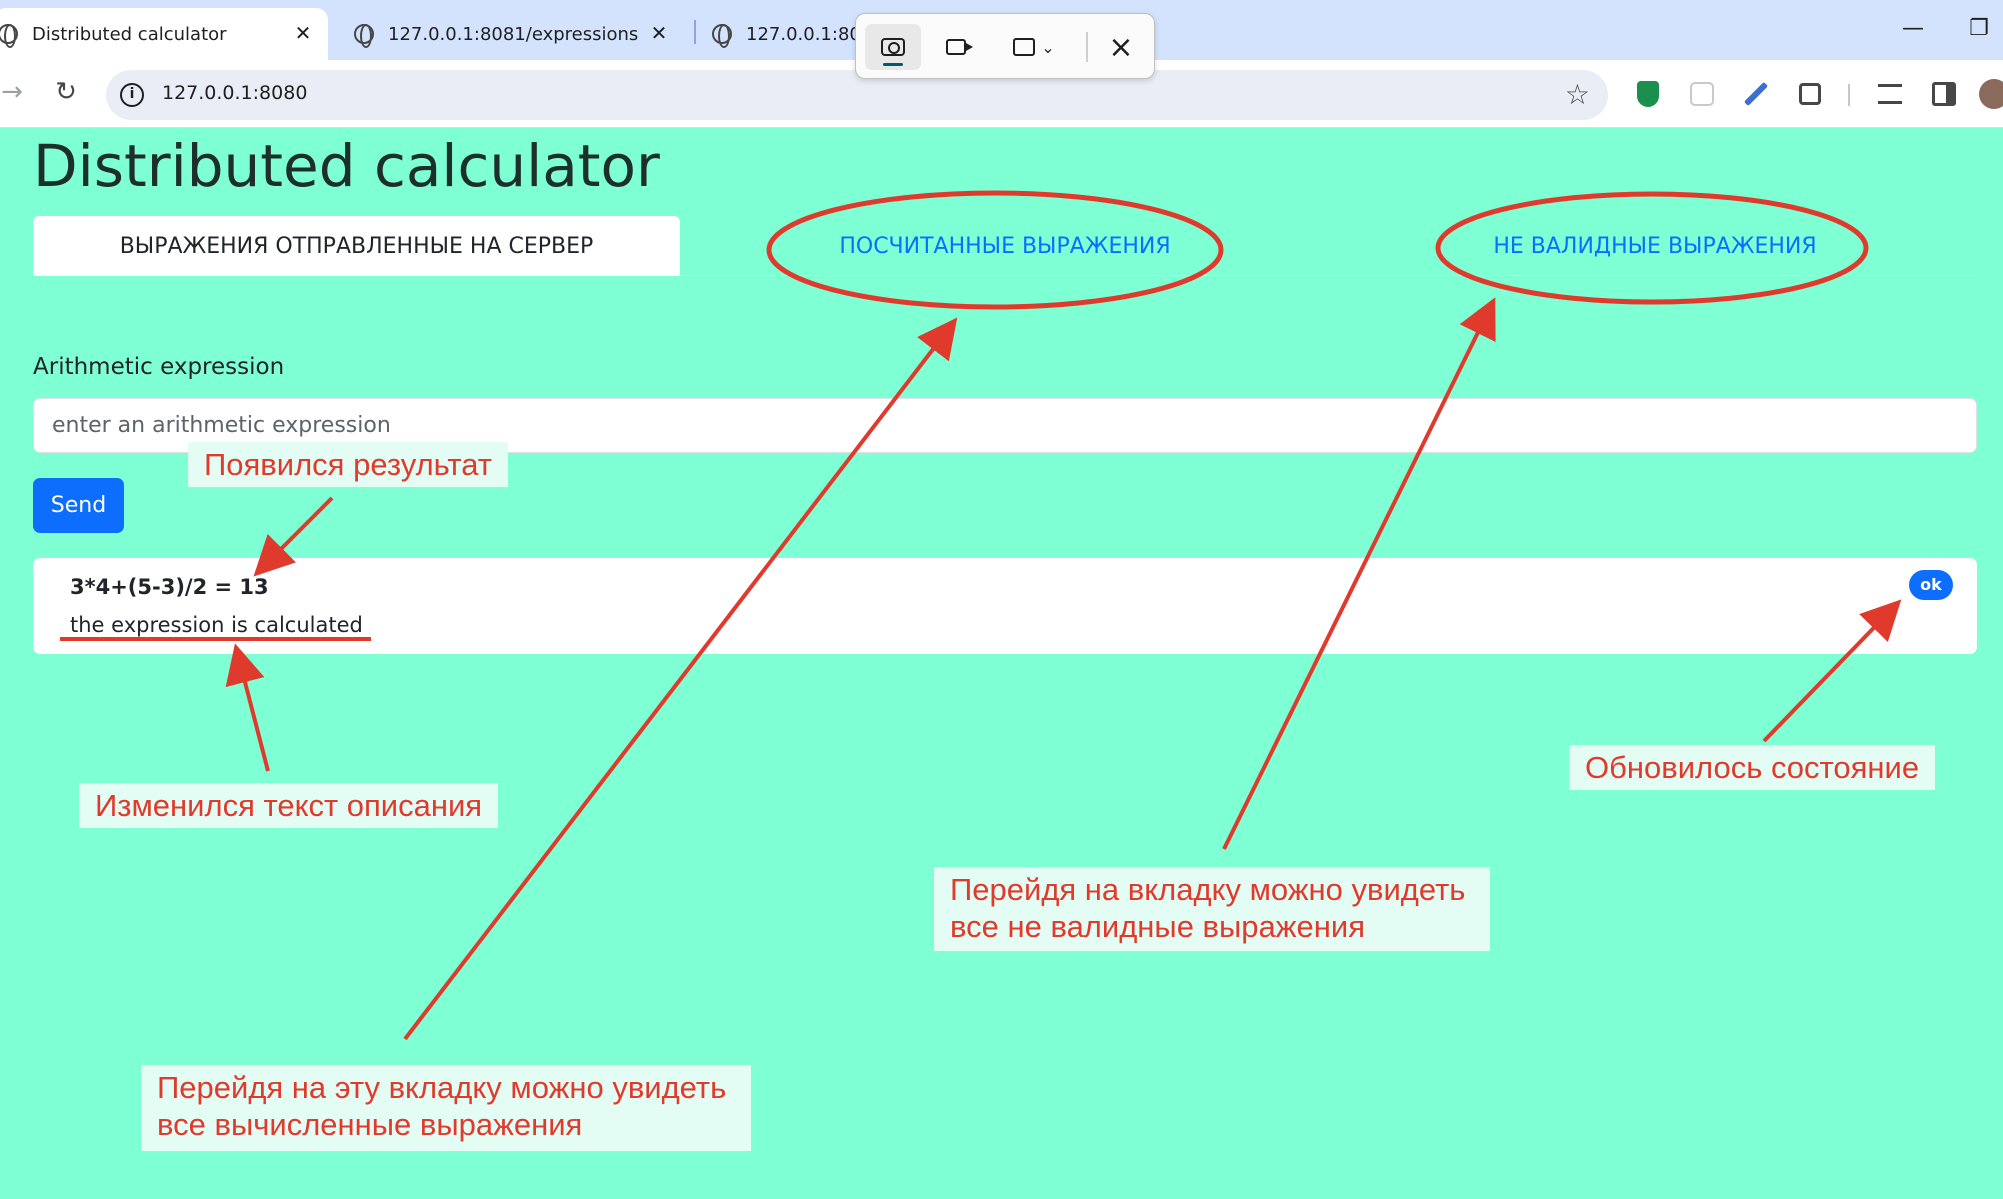 Image resolution: width=2003 pixels, height=1199 pixels. Describe the element at coordinates (1087, 47) in the screenshot. I see `snip-divider` at that location.